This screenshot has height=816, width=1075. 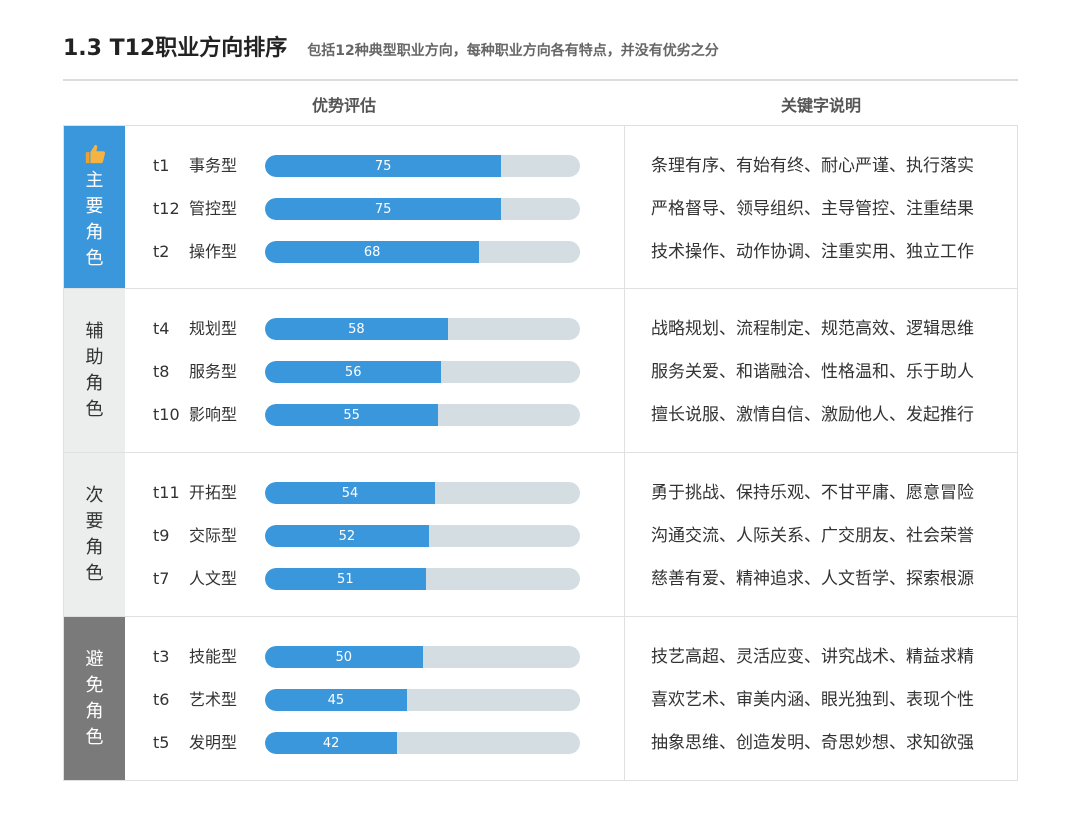 I want to click on keyword-text: 战略规划、流程制定、规范高效、逻辑思维, so click(x=812, y=329).